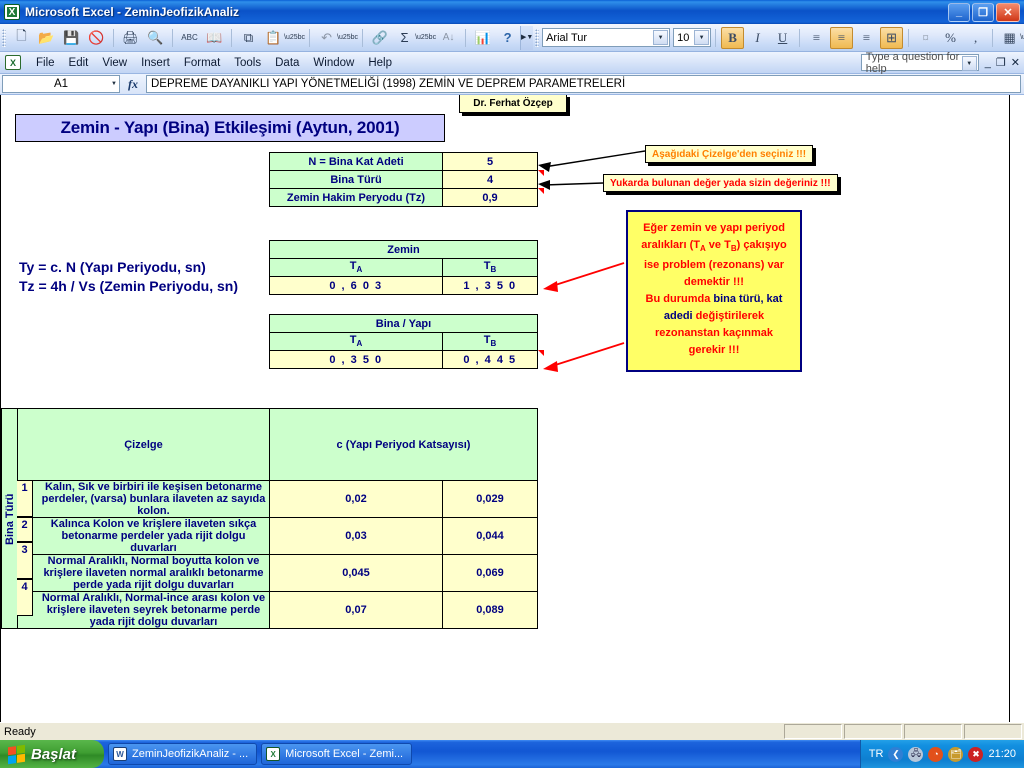 The height and width of the screenshot is (768, 1024). I want to click on clock: 21:20, so click(1002, 754).